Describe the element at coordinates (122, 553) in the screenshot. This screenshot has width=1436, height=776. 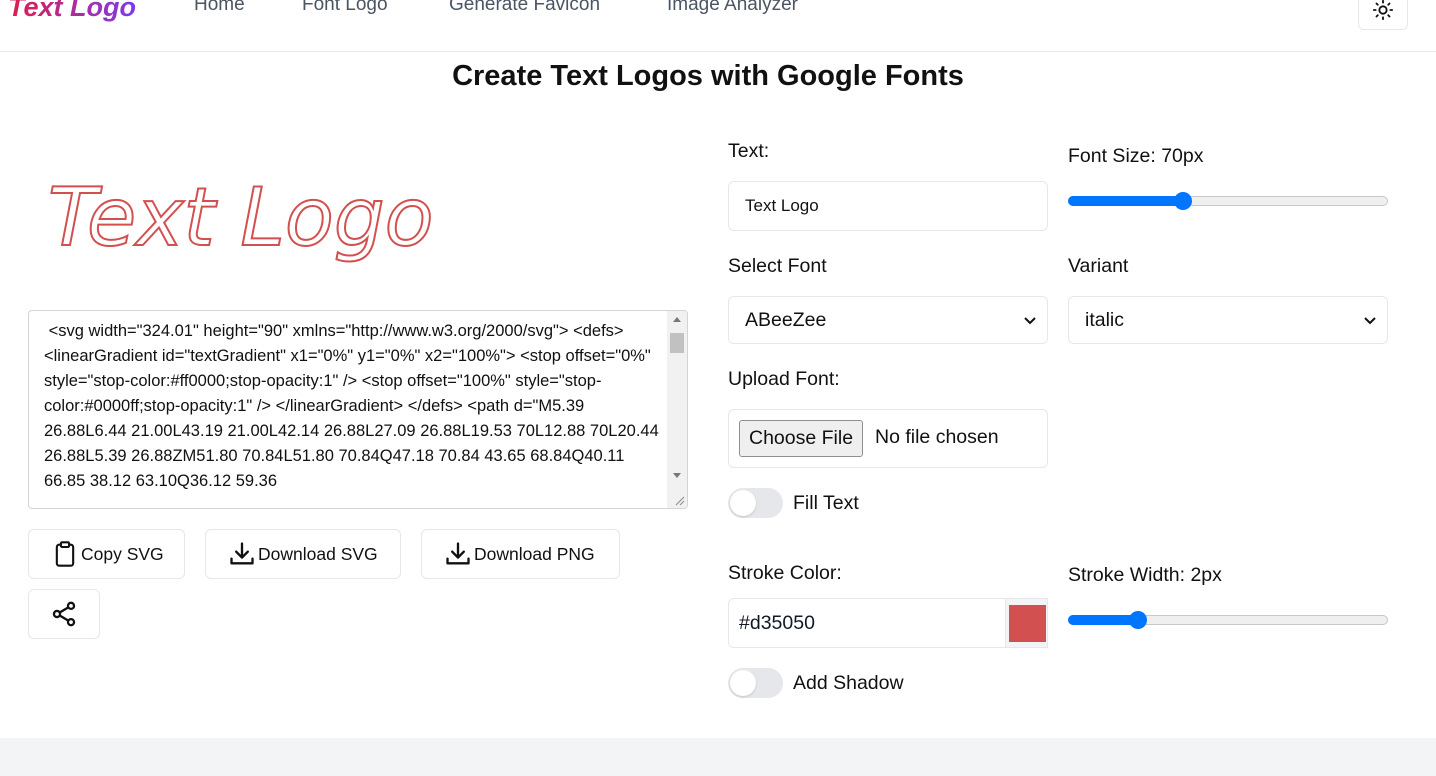
I see `copy-svg-label: Copy SVG` at that location.